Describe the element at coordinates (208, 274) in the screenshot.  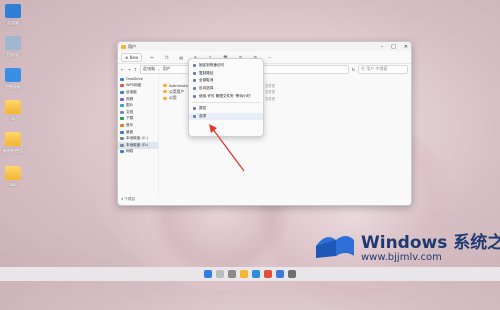
I see `start-icon` at that location.